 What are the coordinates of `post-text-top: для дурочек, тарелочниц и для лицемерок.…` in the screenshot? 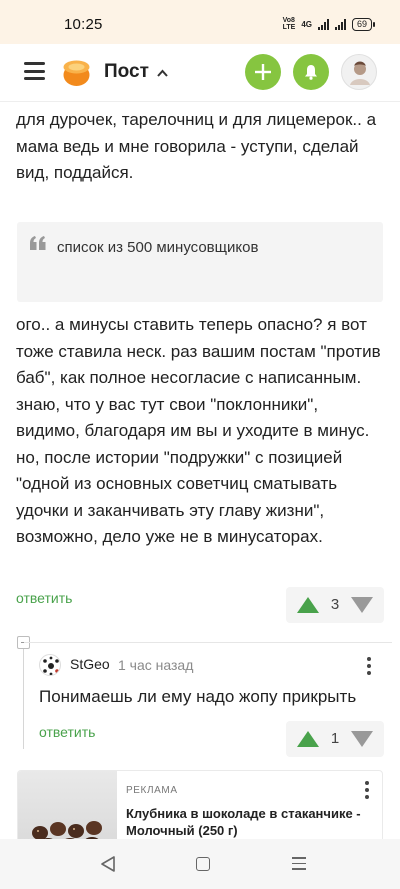 It's located at (196, 146).